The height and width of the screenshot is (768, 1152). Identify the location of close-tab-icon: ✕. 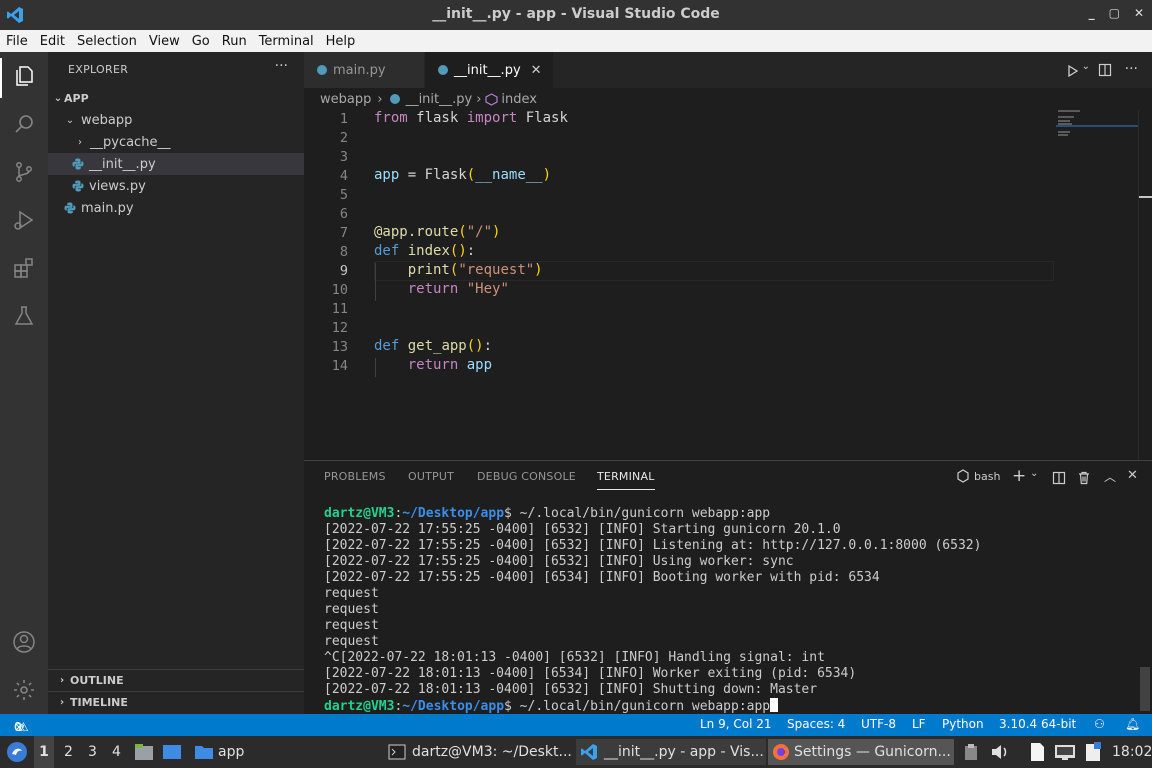
(536, 70).